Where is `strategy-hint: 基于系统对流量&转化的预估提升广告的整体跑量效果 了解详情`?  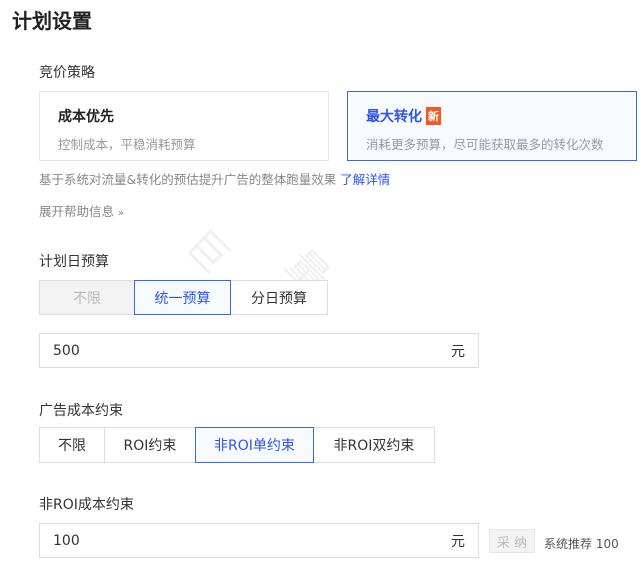 strategy-hint: 基于系统对流量&转化的预估提升广告的整体跑量效果 了解详情 is located at coordinates (214, 178).